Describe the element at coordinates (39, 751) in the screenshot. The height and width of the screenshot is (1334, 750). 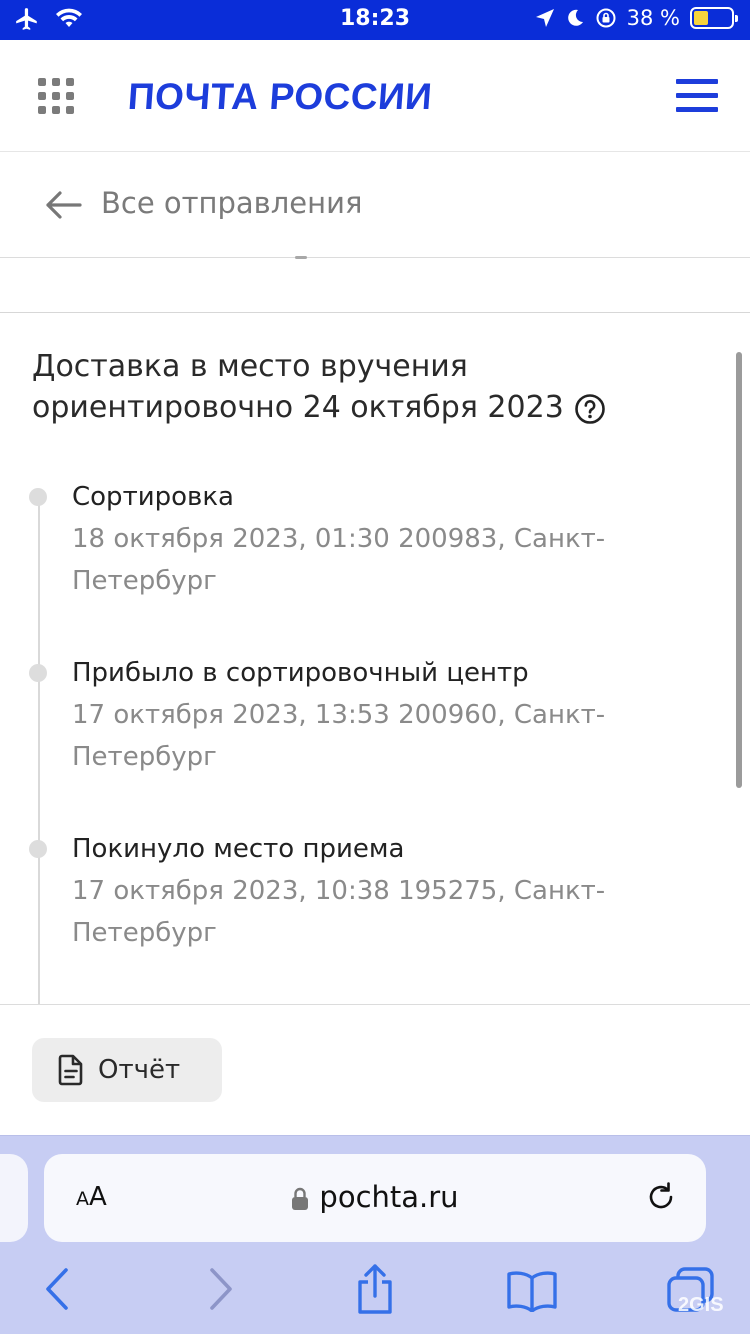
I see `timeline-line` at that location.